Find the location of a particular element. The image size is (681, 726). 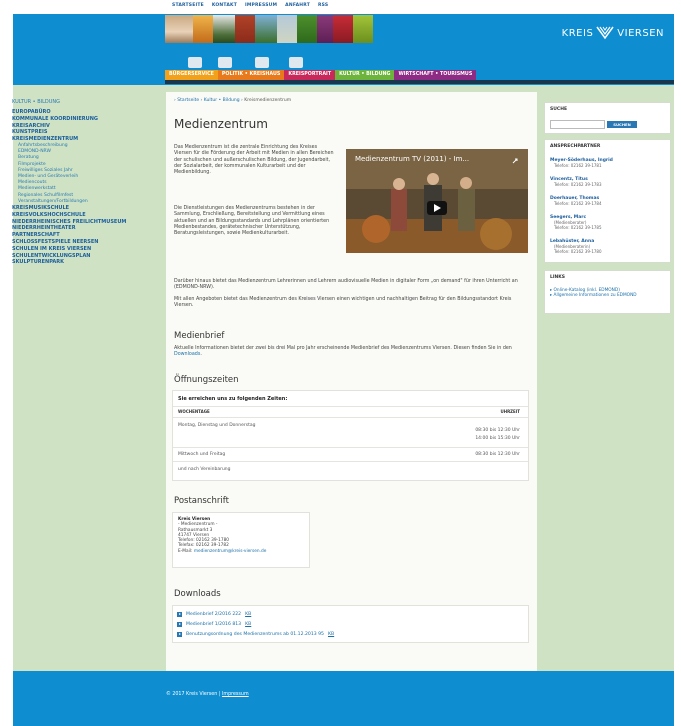

col-header-day: WOCHENTAGE is located at coordinates (194, 411).